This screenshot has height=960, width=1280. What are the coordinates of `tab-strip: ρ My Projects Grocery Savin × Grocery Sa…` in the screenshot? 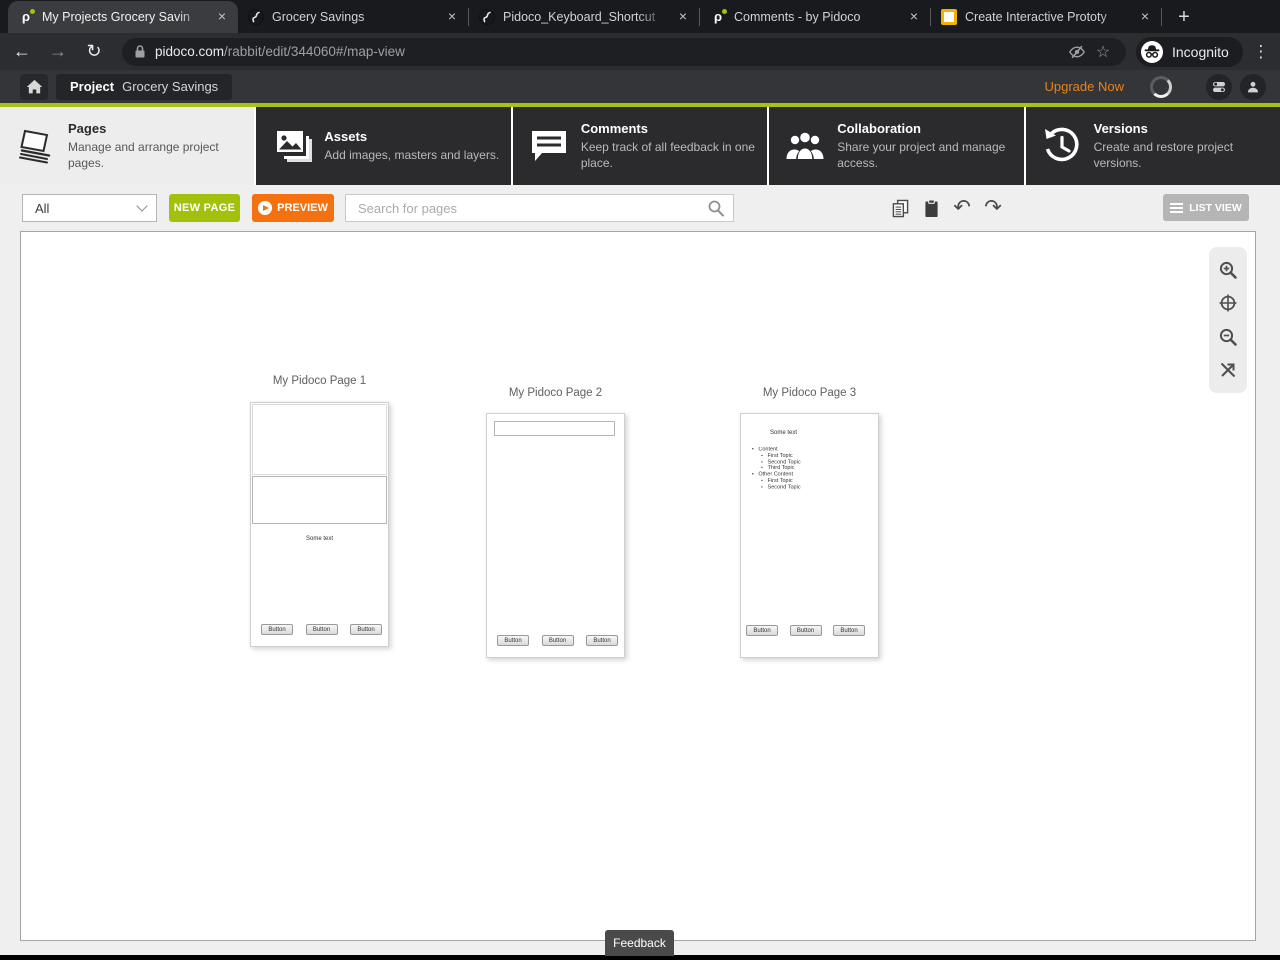 It's located at (640, 16).